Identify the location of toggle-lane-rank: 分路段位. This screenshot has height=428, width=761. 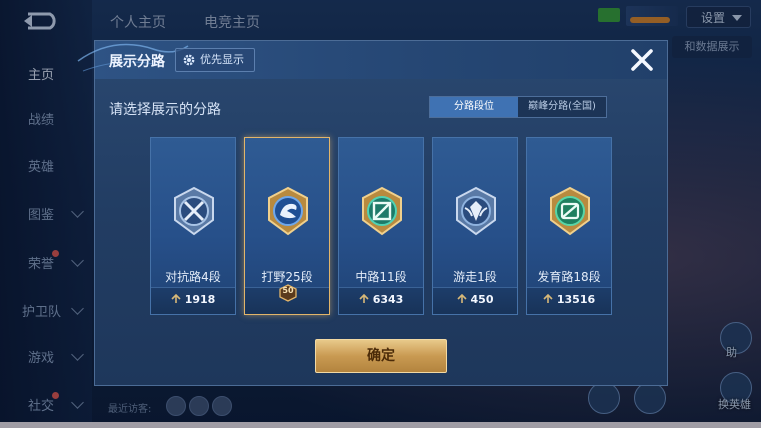
(474, 107).